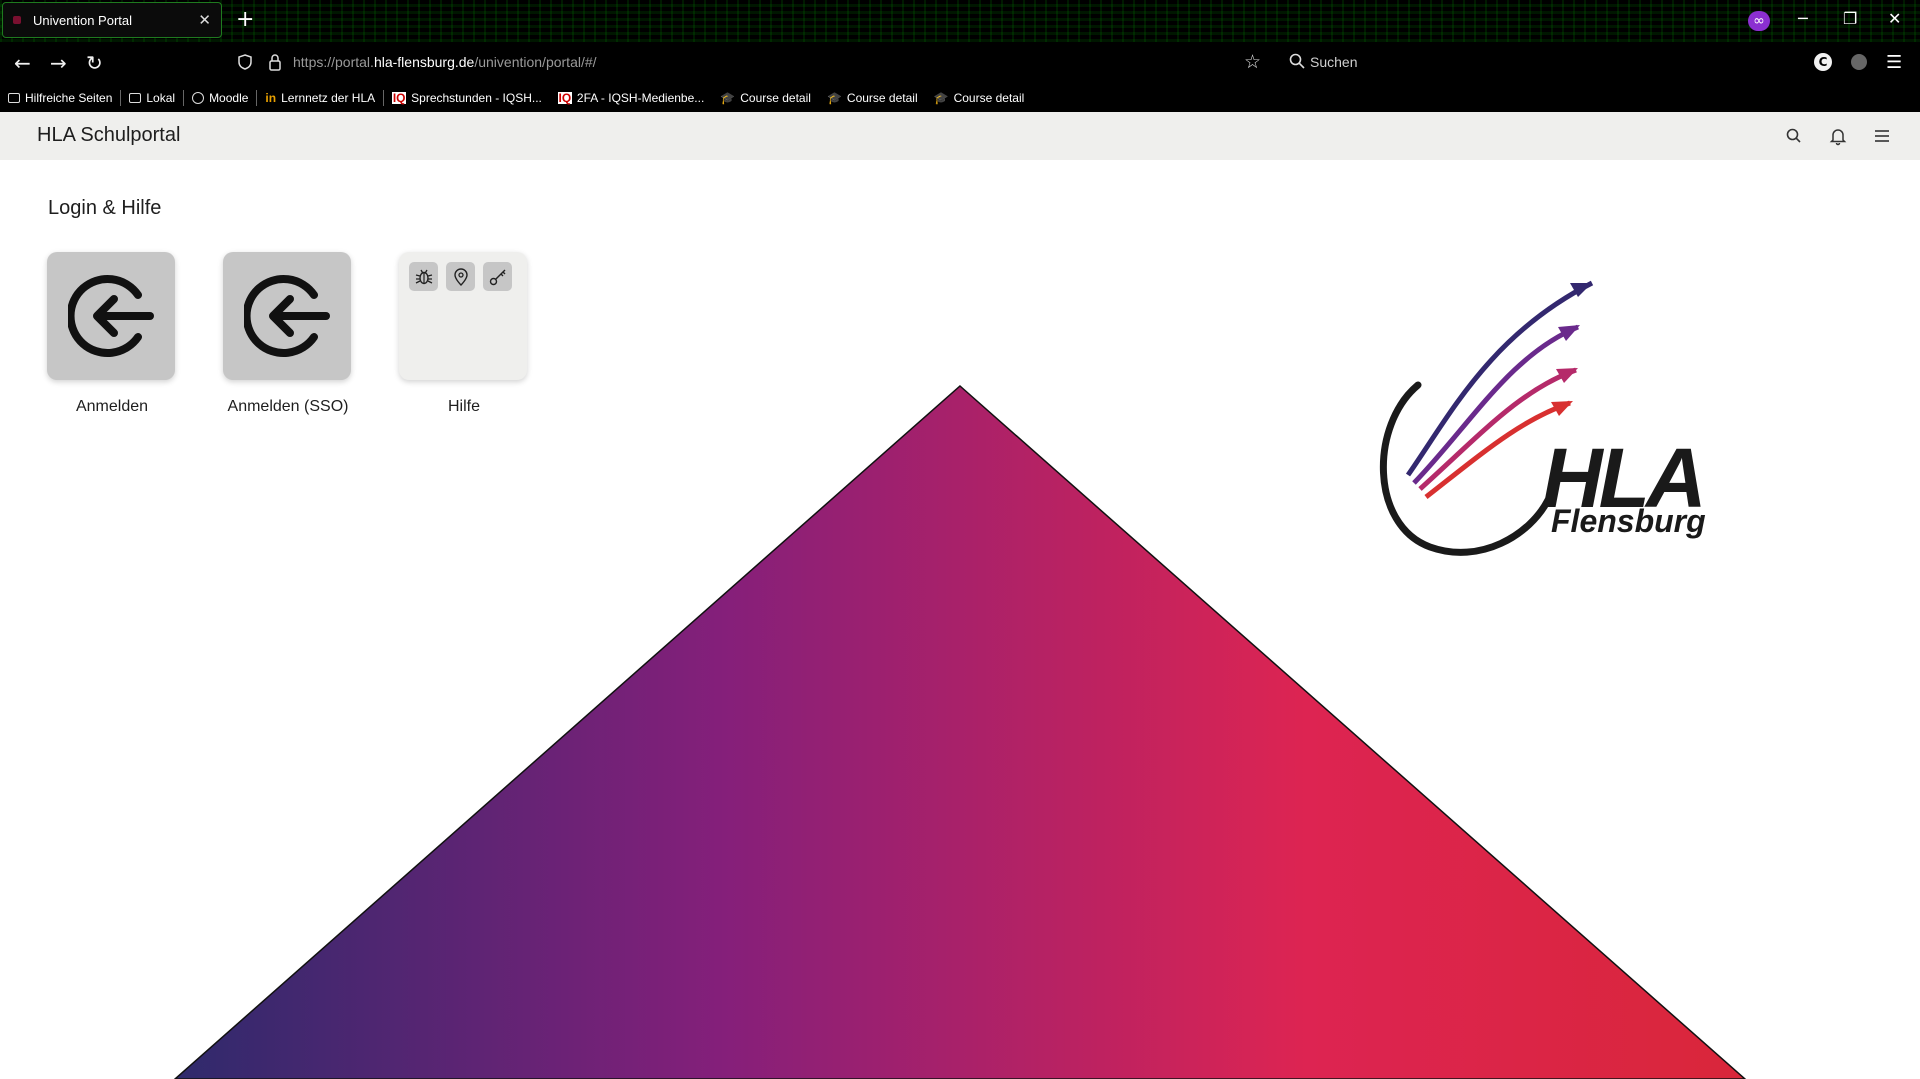 This screenshot has width=1920, height=1079. I want to click on tile-anmelden: Anmelden, so click(112, 334).